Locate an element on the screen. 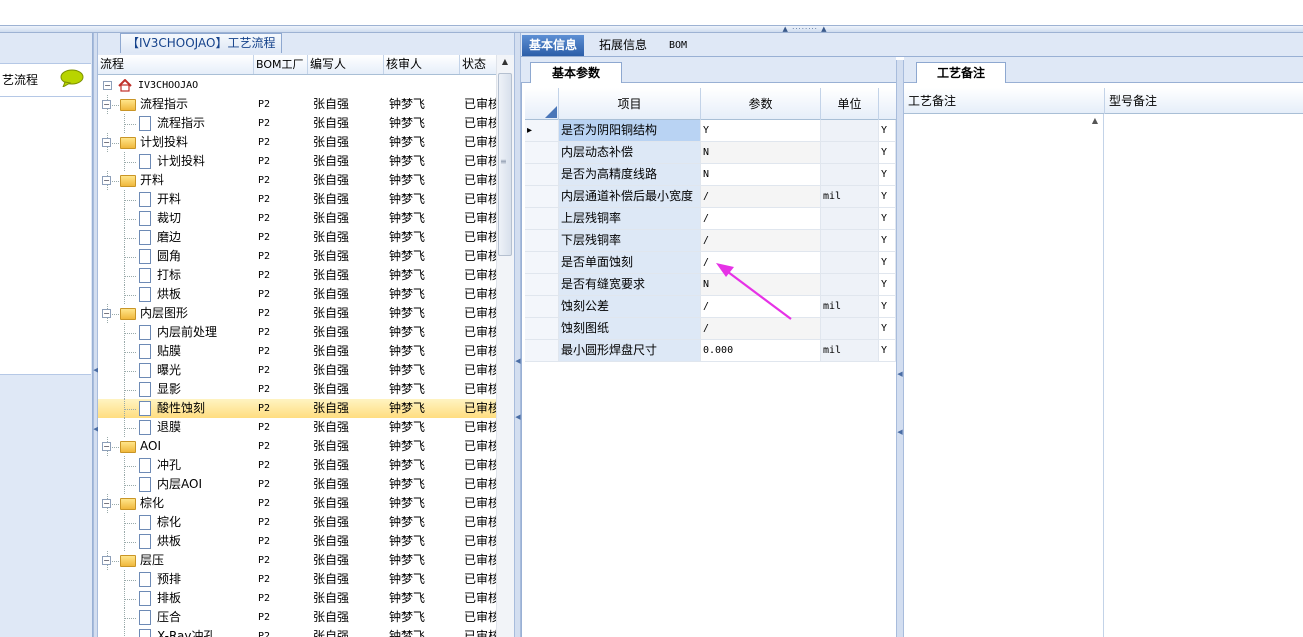 Image resolution: width=1303 pixels, height=637 pixels. params-row: 是否为高精度线路 N Y is located at coordinates (710, 175).